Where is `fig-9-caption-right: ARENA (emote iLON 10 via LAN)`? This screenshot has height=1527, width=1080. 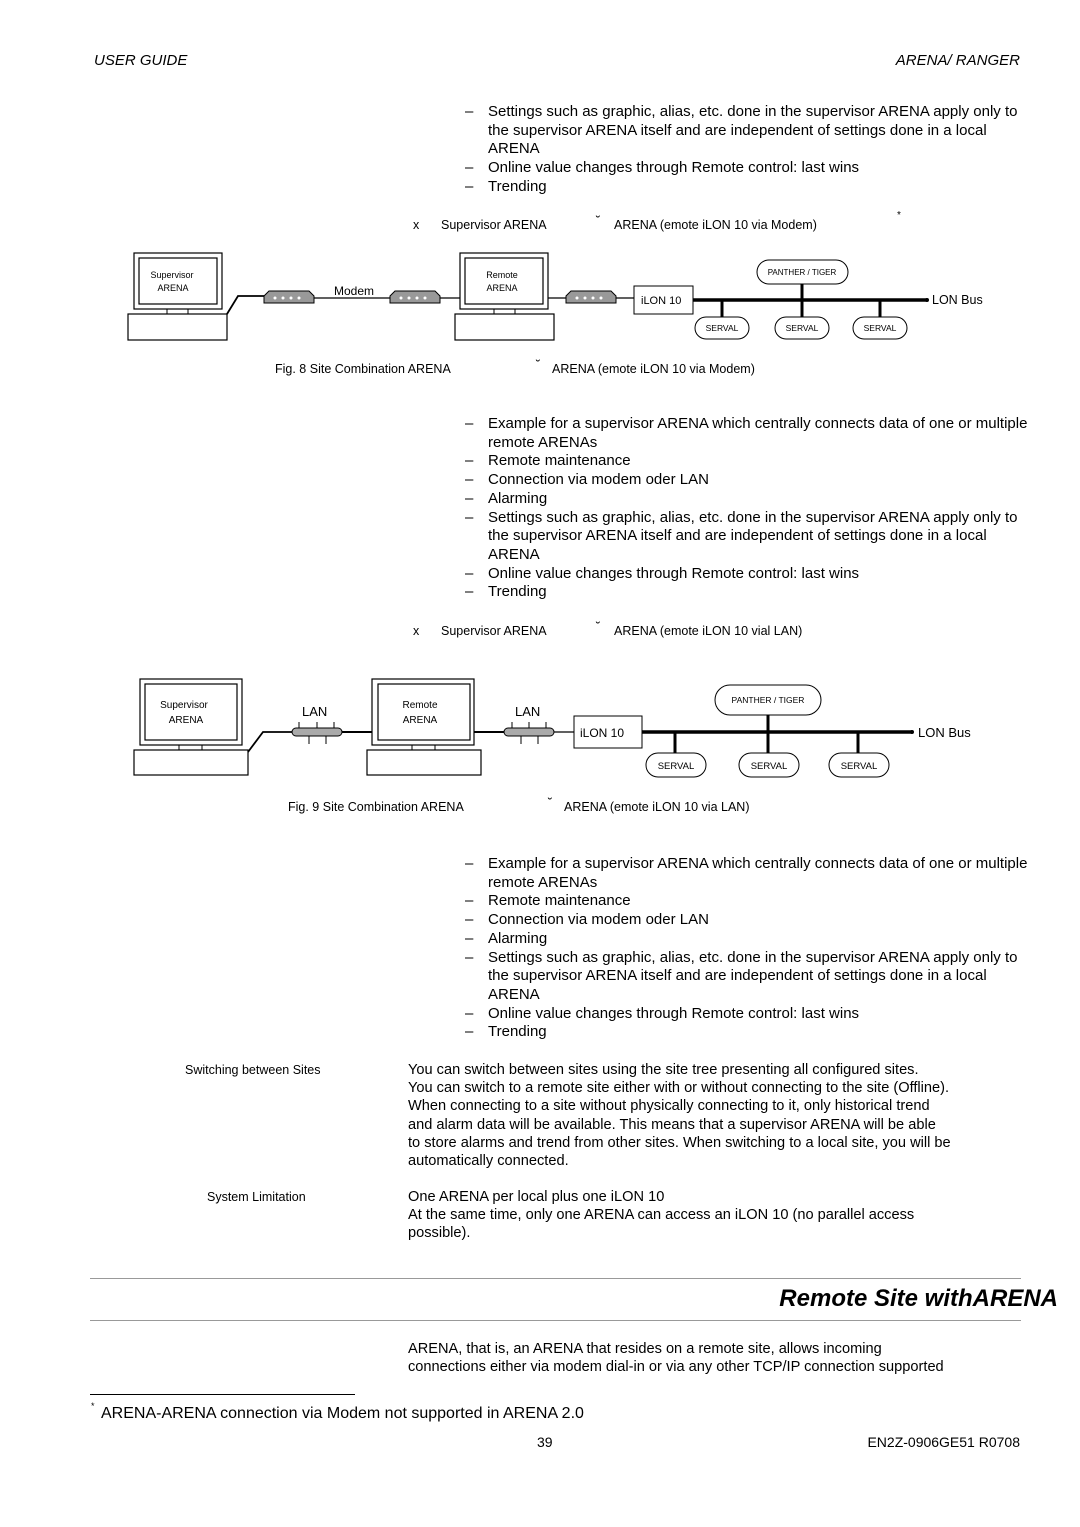
fig-9-caption-right: ARENA (emote iLON 10 via LAN) is located at coordinates (657, 807).